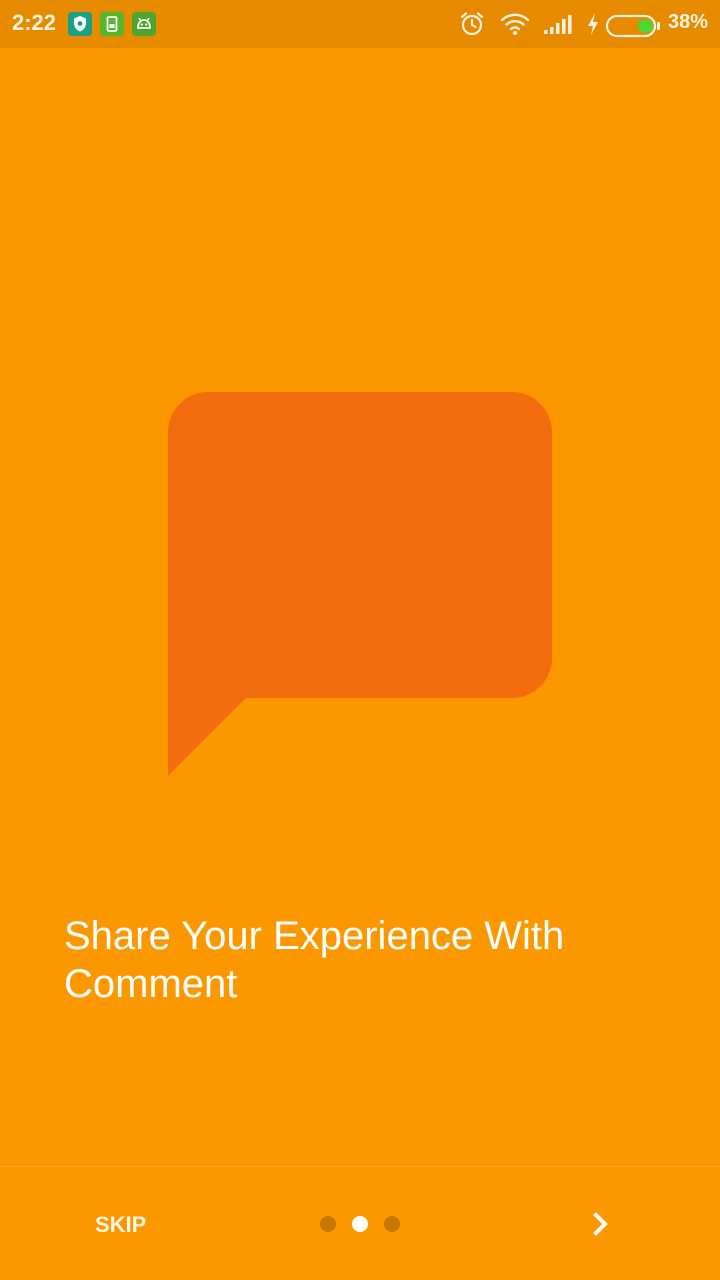  Describe the element at coordinates (558, 24) in the screenshot. I see `signal-icon` at that location.